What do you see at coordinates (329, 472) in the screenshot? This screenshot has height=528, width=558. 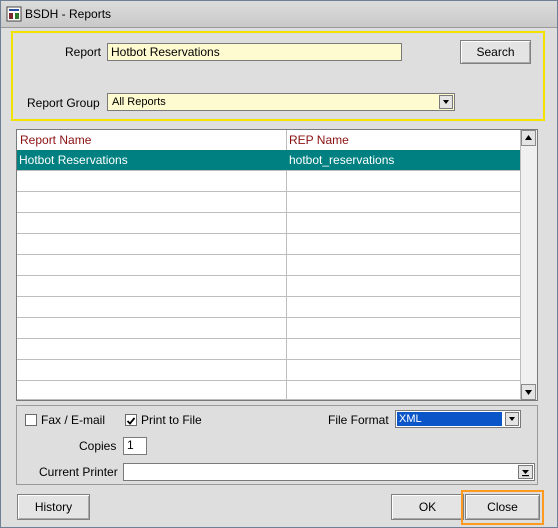 I see `current-printer-field` at bounding box center [329, 472].